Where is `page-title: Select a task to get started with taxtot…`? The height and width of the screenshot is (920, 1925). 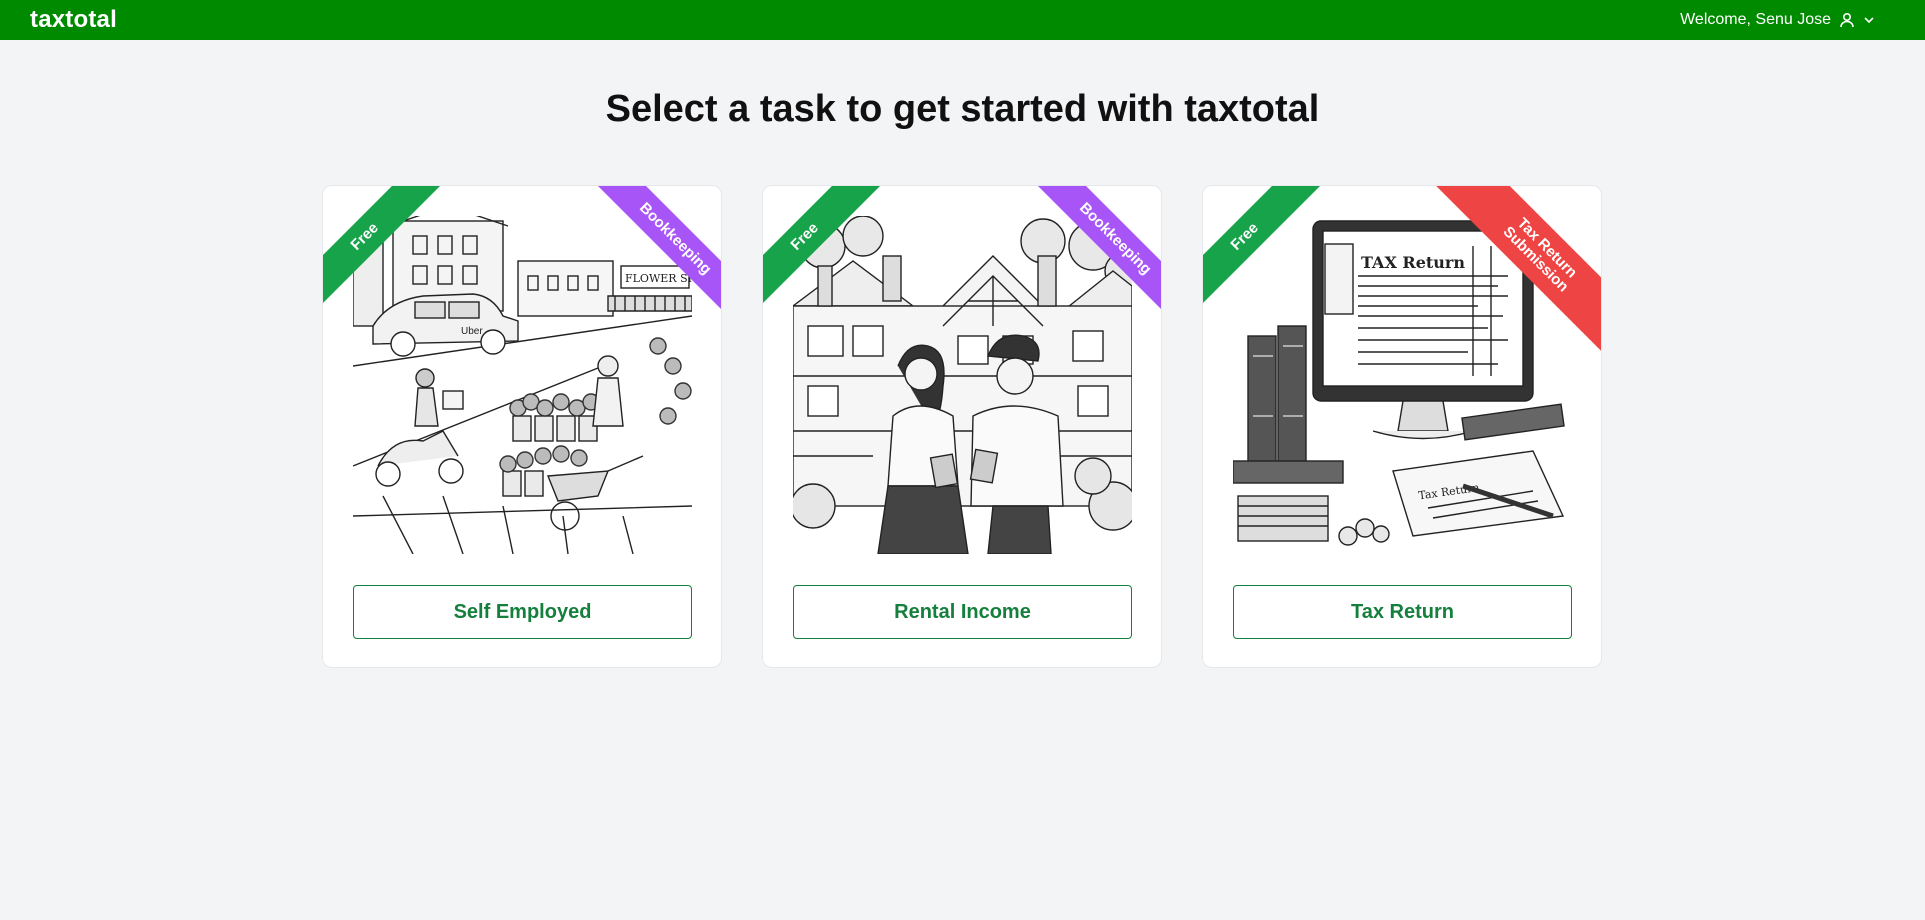 page-title: Select a task to get started with taxtot… is located at coordinates (962, 109).